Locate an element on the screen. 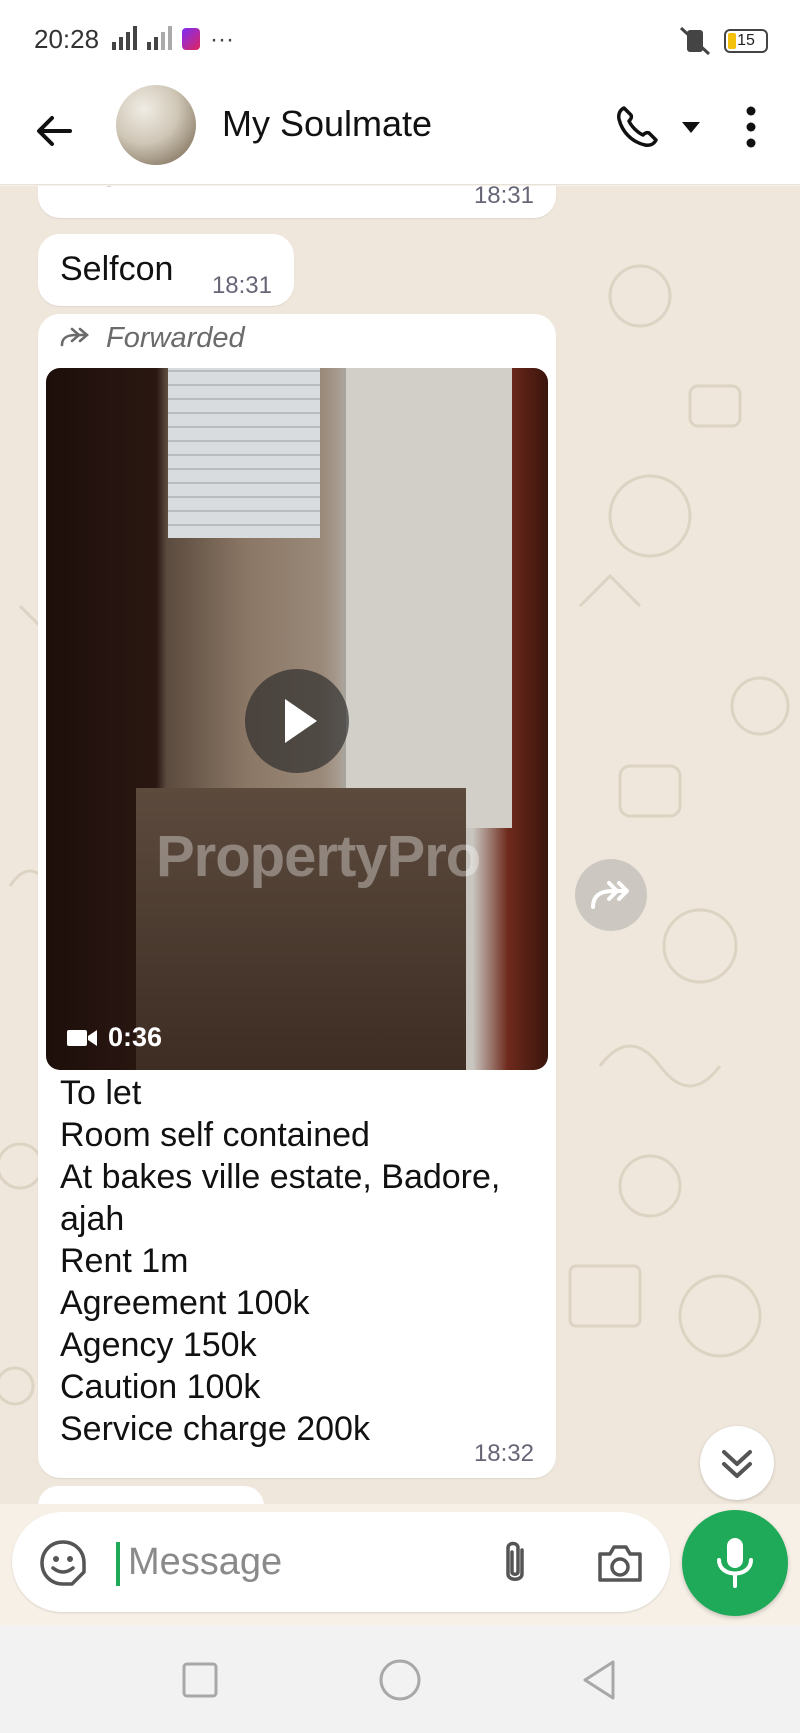 Image resolution: width=800 pixels, height=1733 pixels. camera-icon is located at coordinates (620, 1563).